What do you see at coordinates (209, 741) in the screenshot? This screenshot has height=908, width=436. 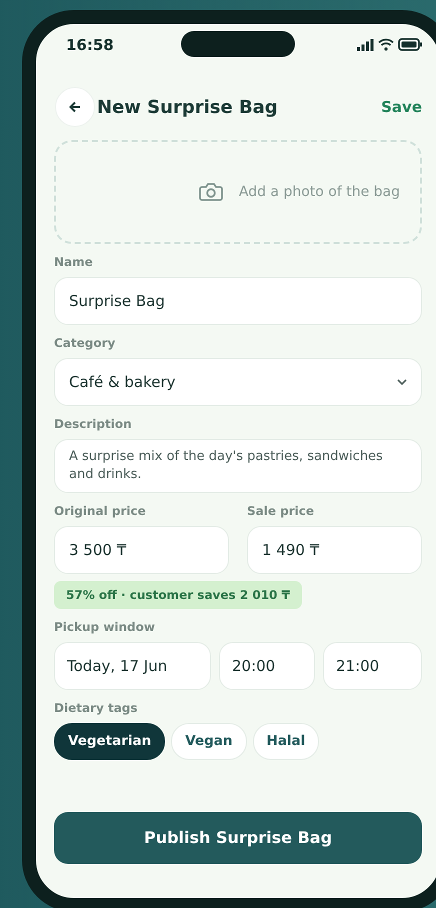 I see `tag-chip: Vegan` at bounding box center [209, 741].